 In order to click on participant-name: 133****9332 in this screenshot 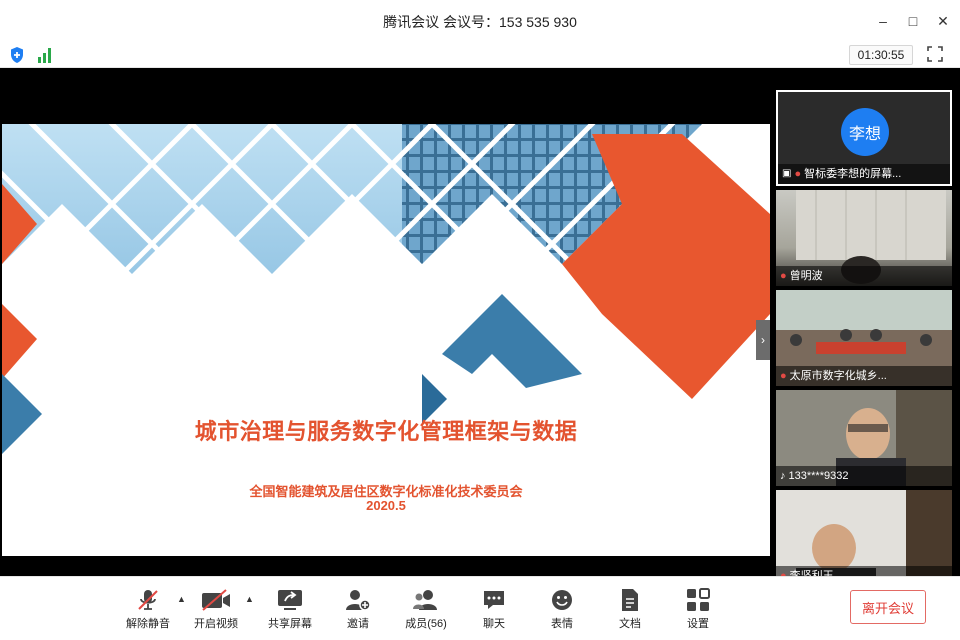, I will do `click(818, 476)`.